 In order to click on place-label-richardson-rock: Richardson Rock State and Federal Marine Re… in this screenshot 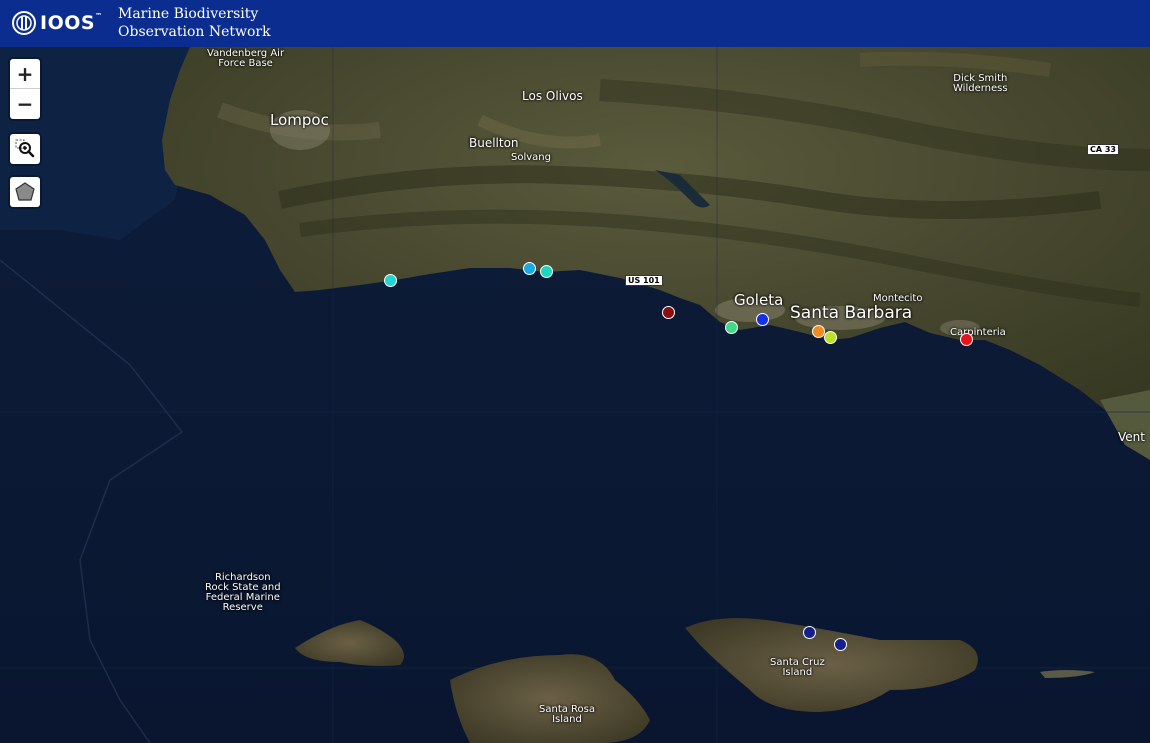, I will do `click(243, 592)`.